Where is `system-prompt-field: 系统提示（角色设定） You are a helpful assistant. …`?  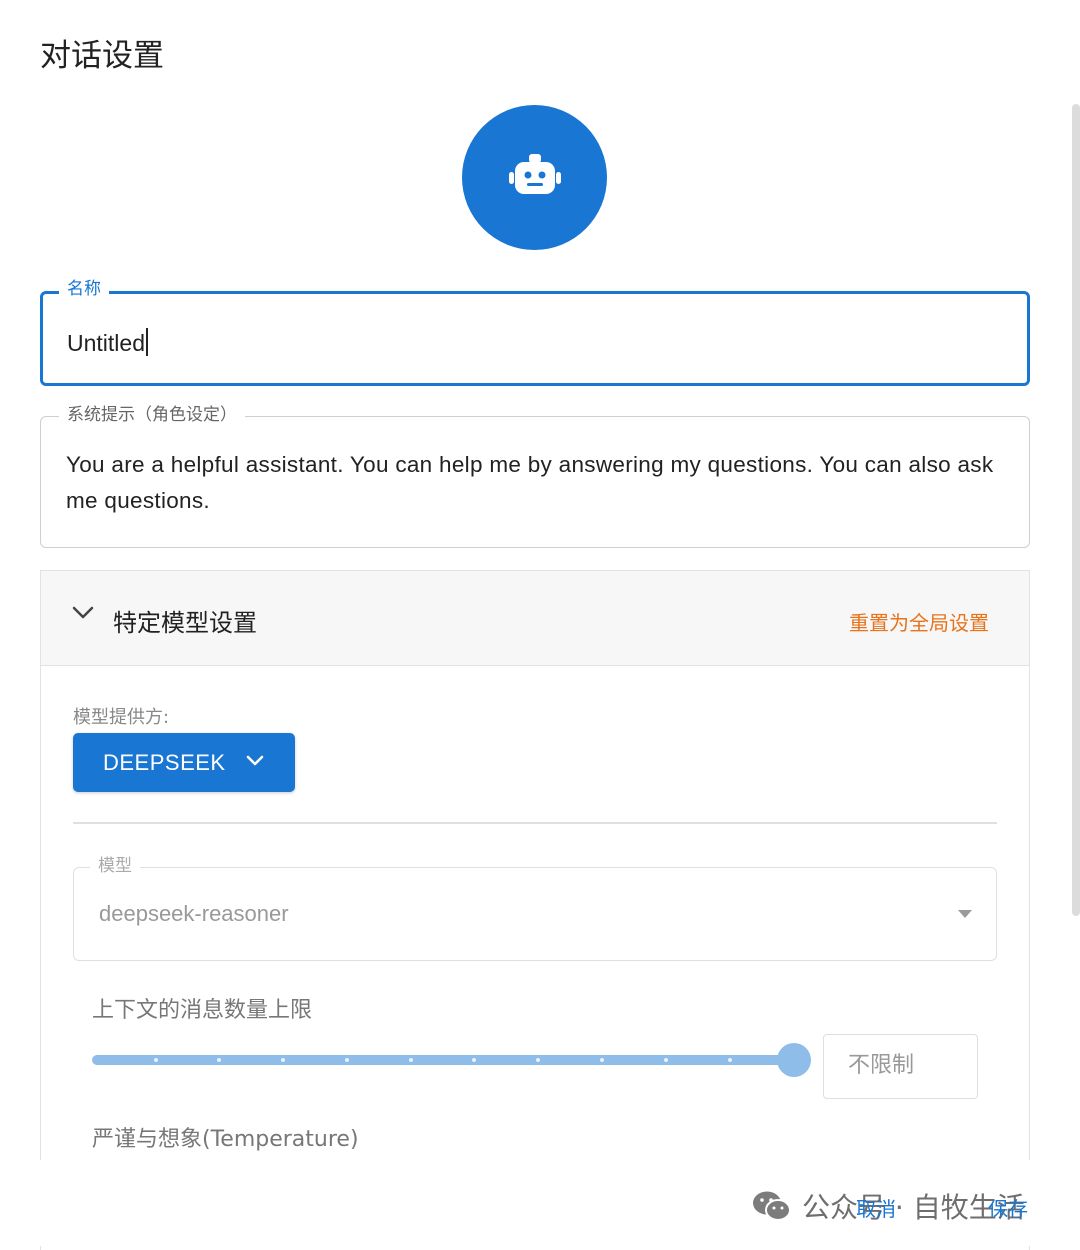
system-prompt-field: 系统提示（角色设定） You are a helpful assistant. … is located at coordinates (535, 476).